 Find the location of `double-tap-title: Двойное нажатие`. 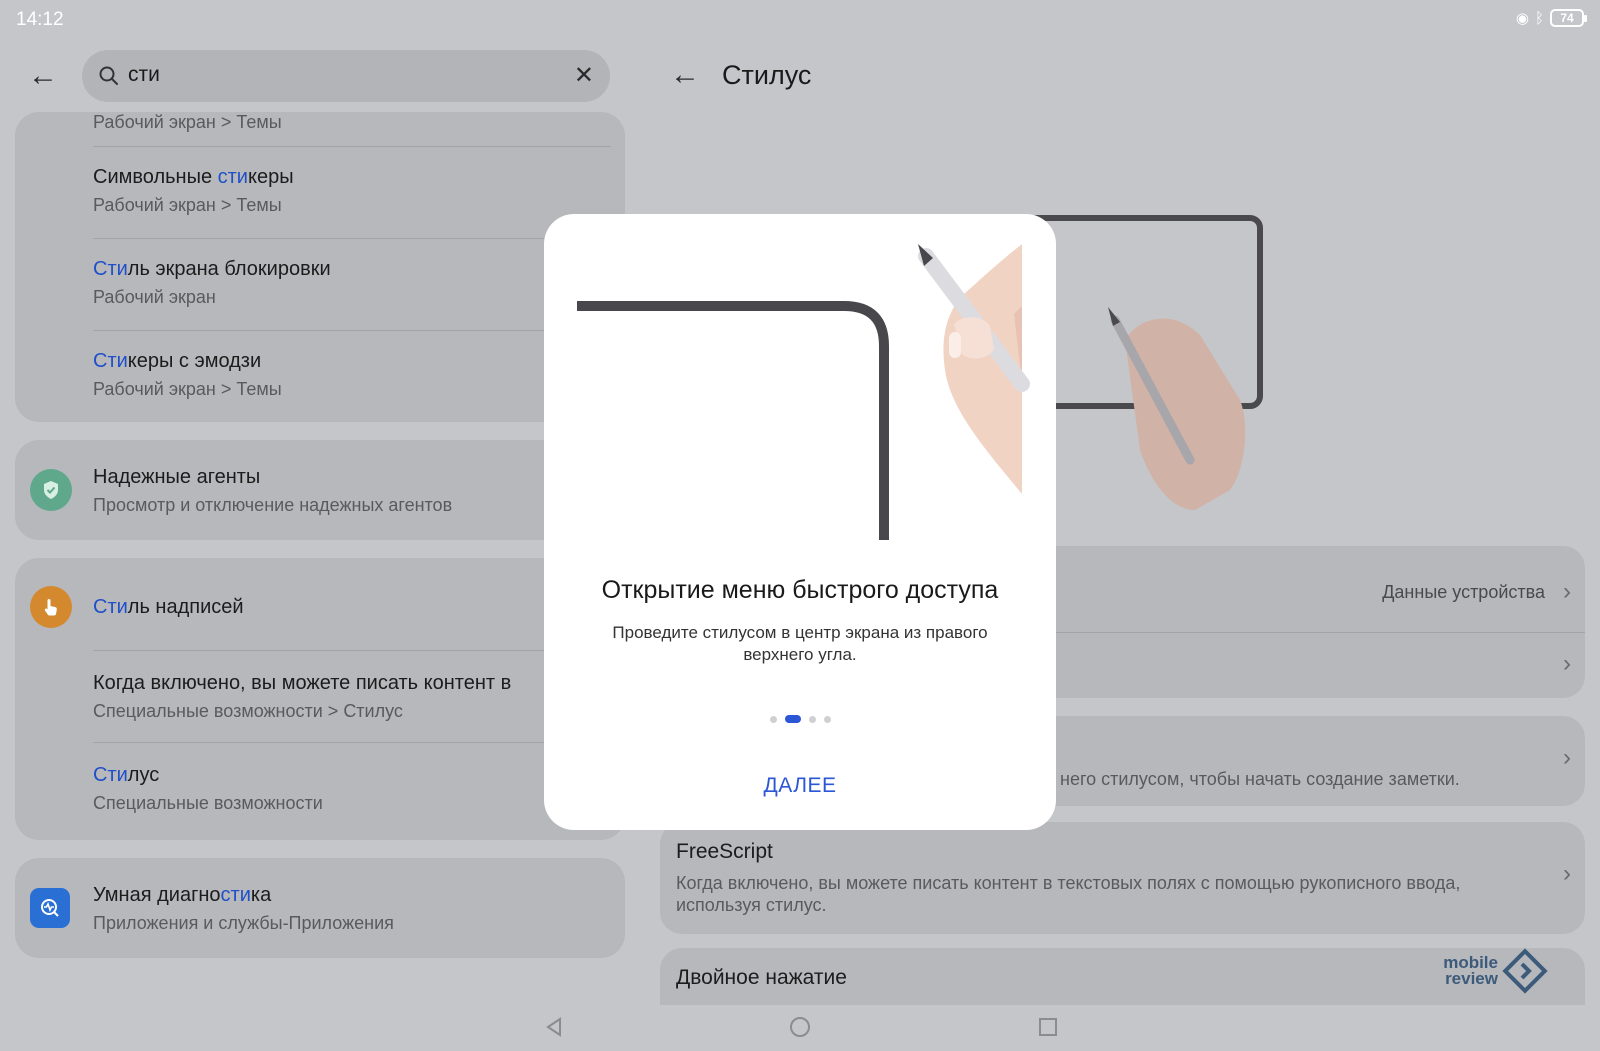

double-tap-title: Двойное нажатие is located at coordinates (761, 977).